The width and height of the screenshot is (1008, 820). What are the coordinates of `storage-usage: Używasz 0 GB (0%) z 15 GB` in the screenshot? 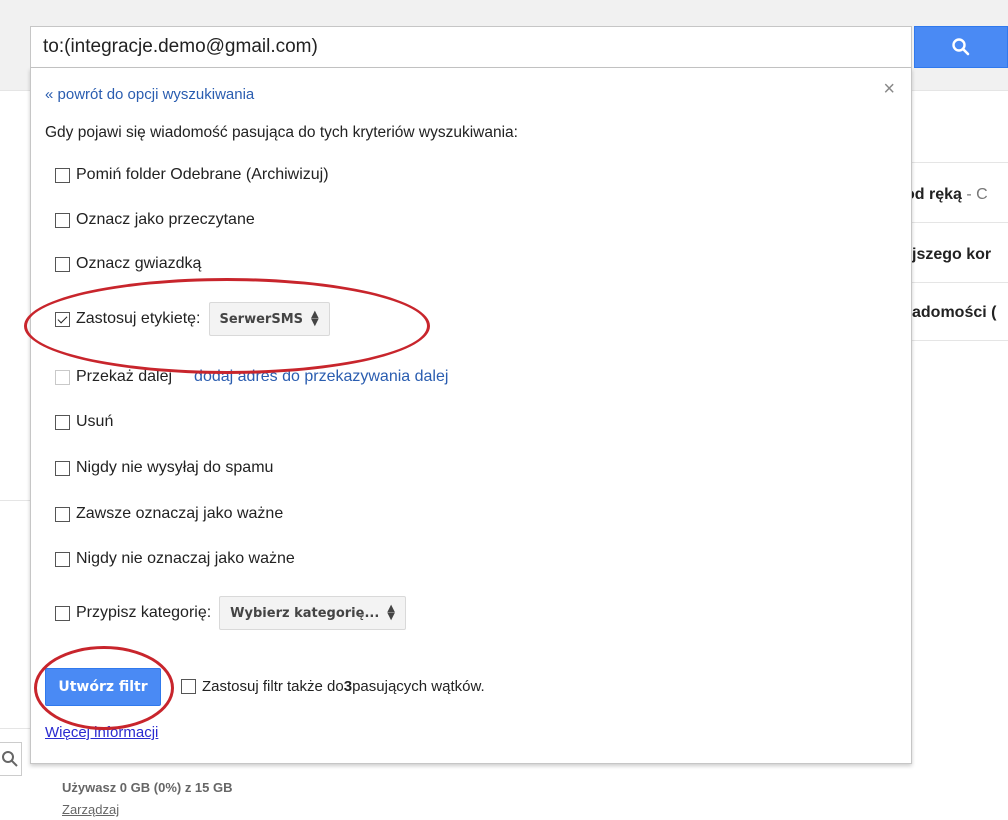 It's located at (147, 787).